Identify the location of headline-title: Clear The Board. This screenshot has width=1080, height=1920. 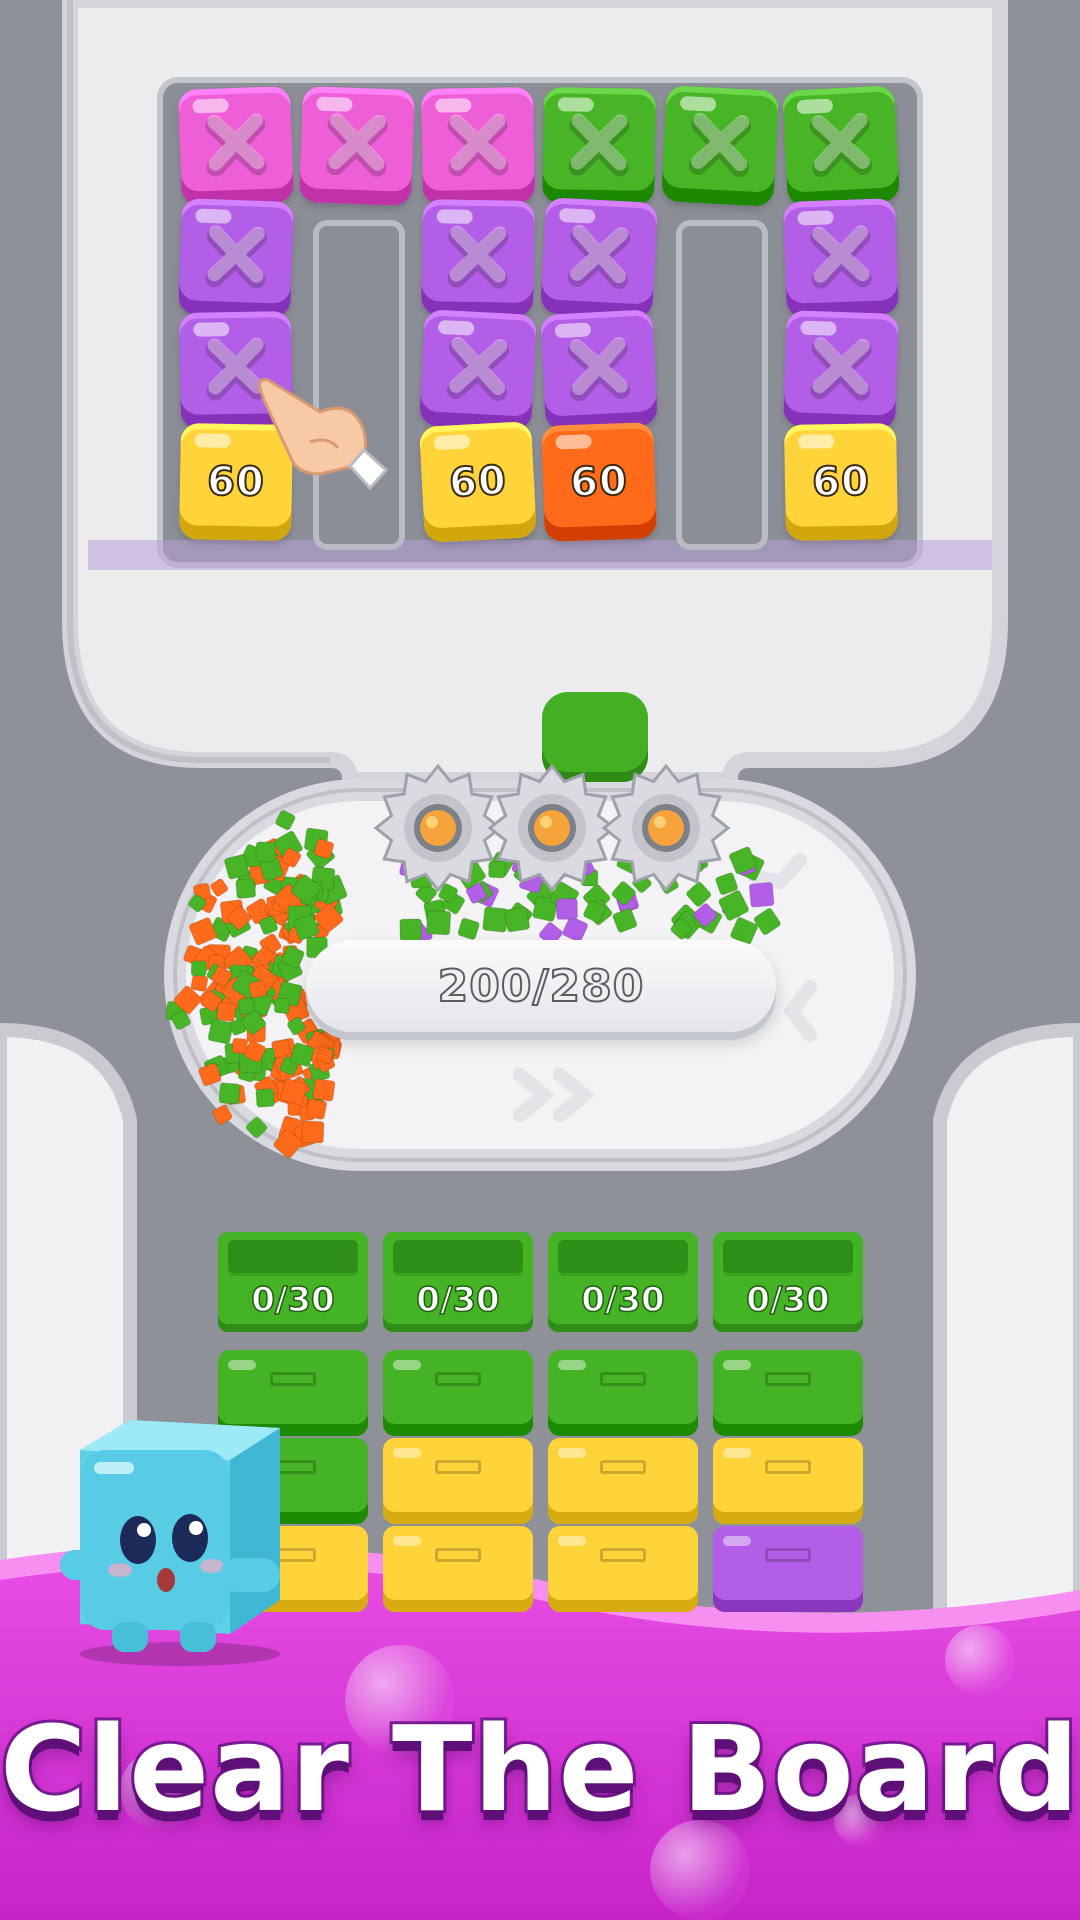
(540, 1769).